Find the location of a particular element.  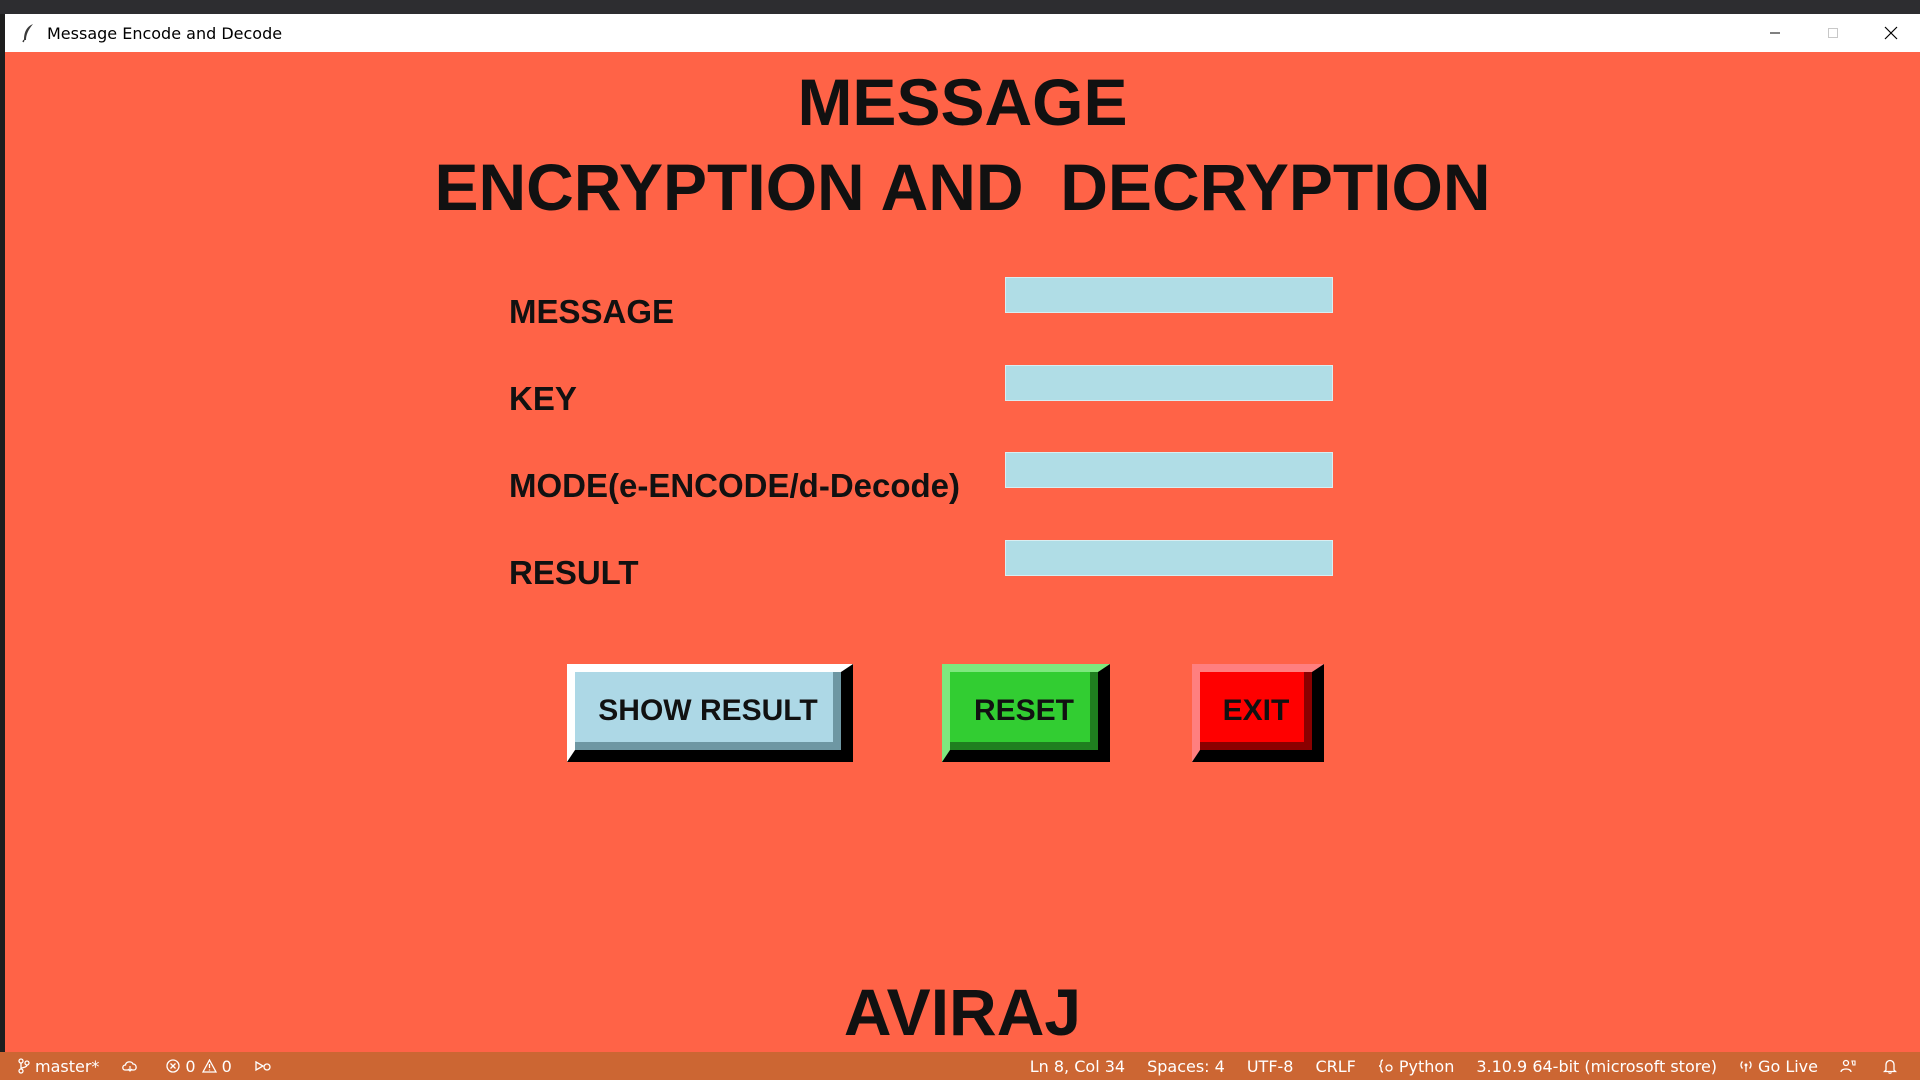

error-icon is located at coordinates (173, 1066).